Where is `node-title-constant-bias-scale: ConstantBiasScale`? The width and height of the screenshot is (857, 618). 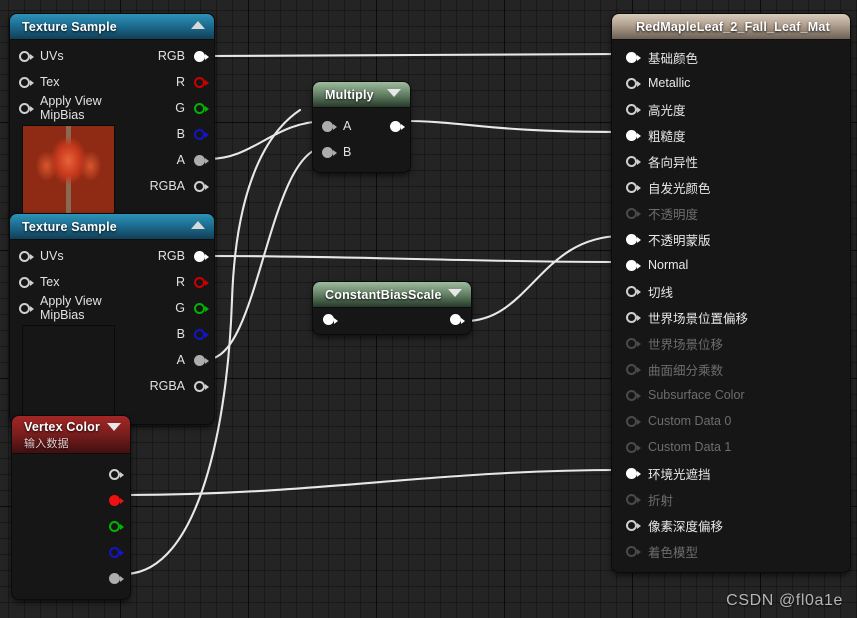 node-title-constant-bias-scale: ConstantBiasScale is located at coordinates (392, 295).